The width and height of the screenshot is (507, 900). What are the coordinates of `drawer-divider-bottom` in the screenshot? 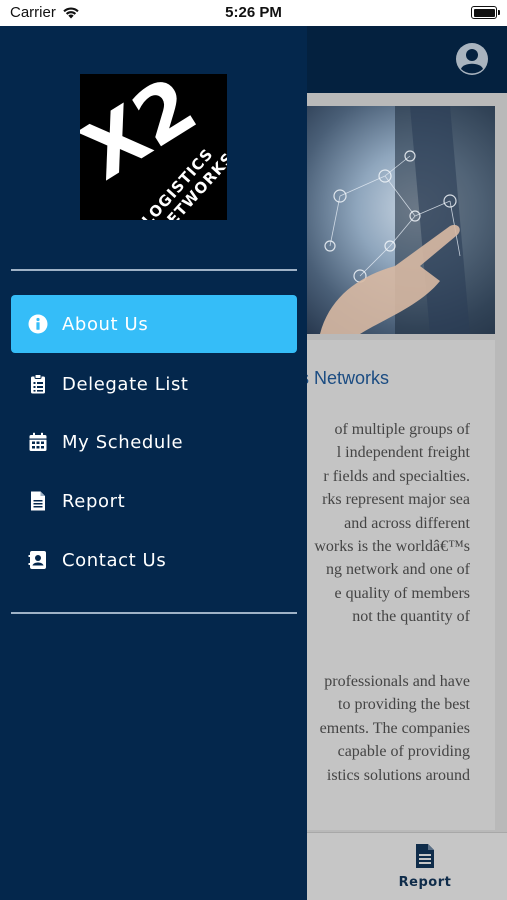 It's located at (154, 613).